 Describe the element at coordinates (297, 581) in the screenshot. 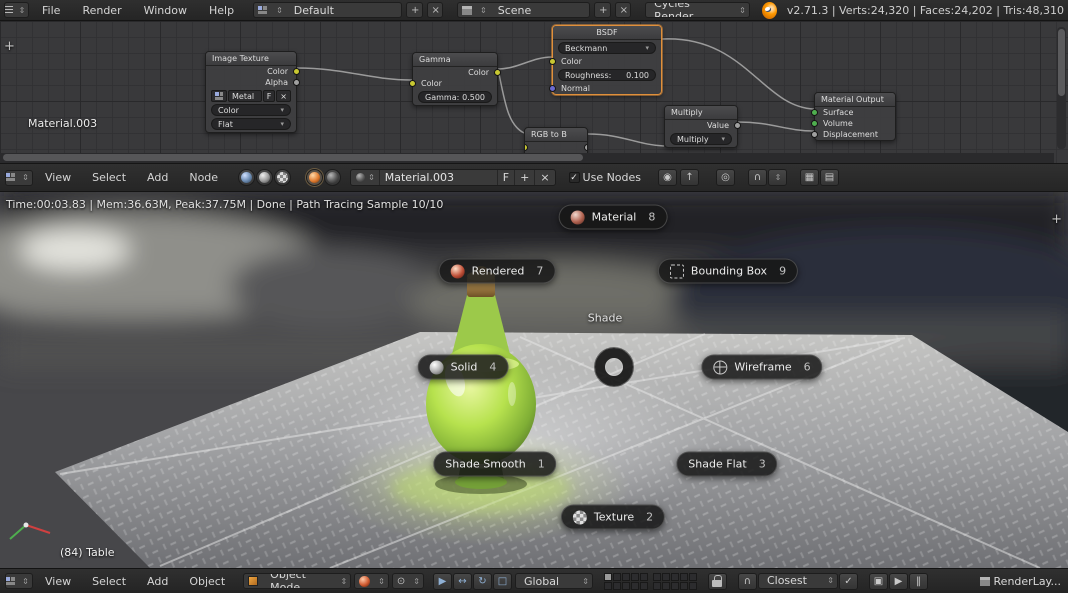

I see `mode-selector: Object Mode ⇕` at that location.